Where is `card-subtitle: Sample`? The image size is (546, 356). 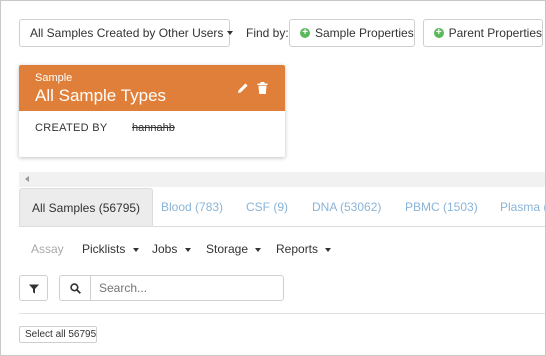
card-subtitle: Sample is located at coordinates (54, 78).